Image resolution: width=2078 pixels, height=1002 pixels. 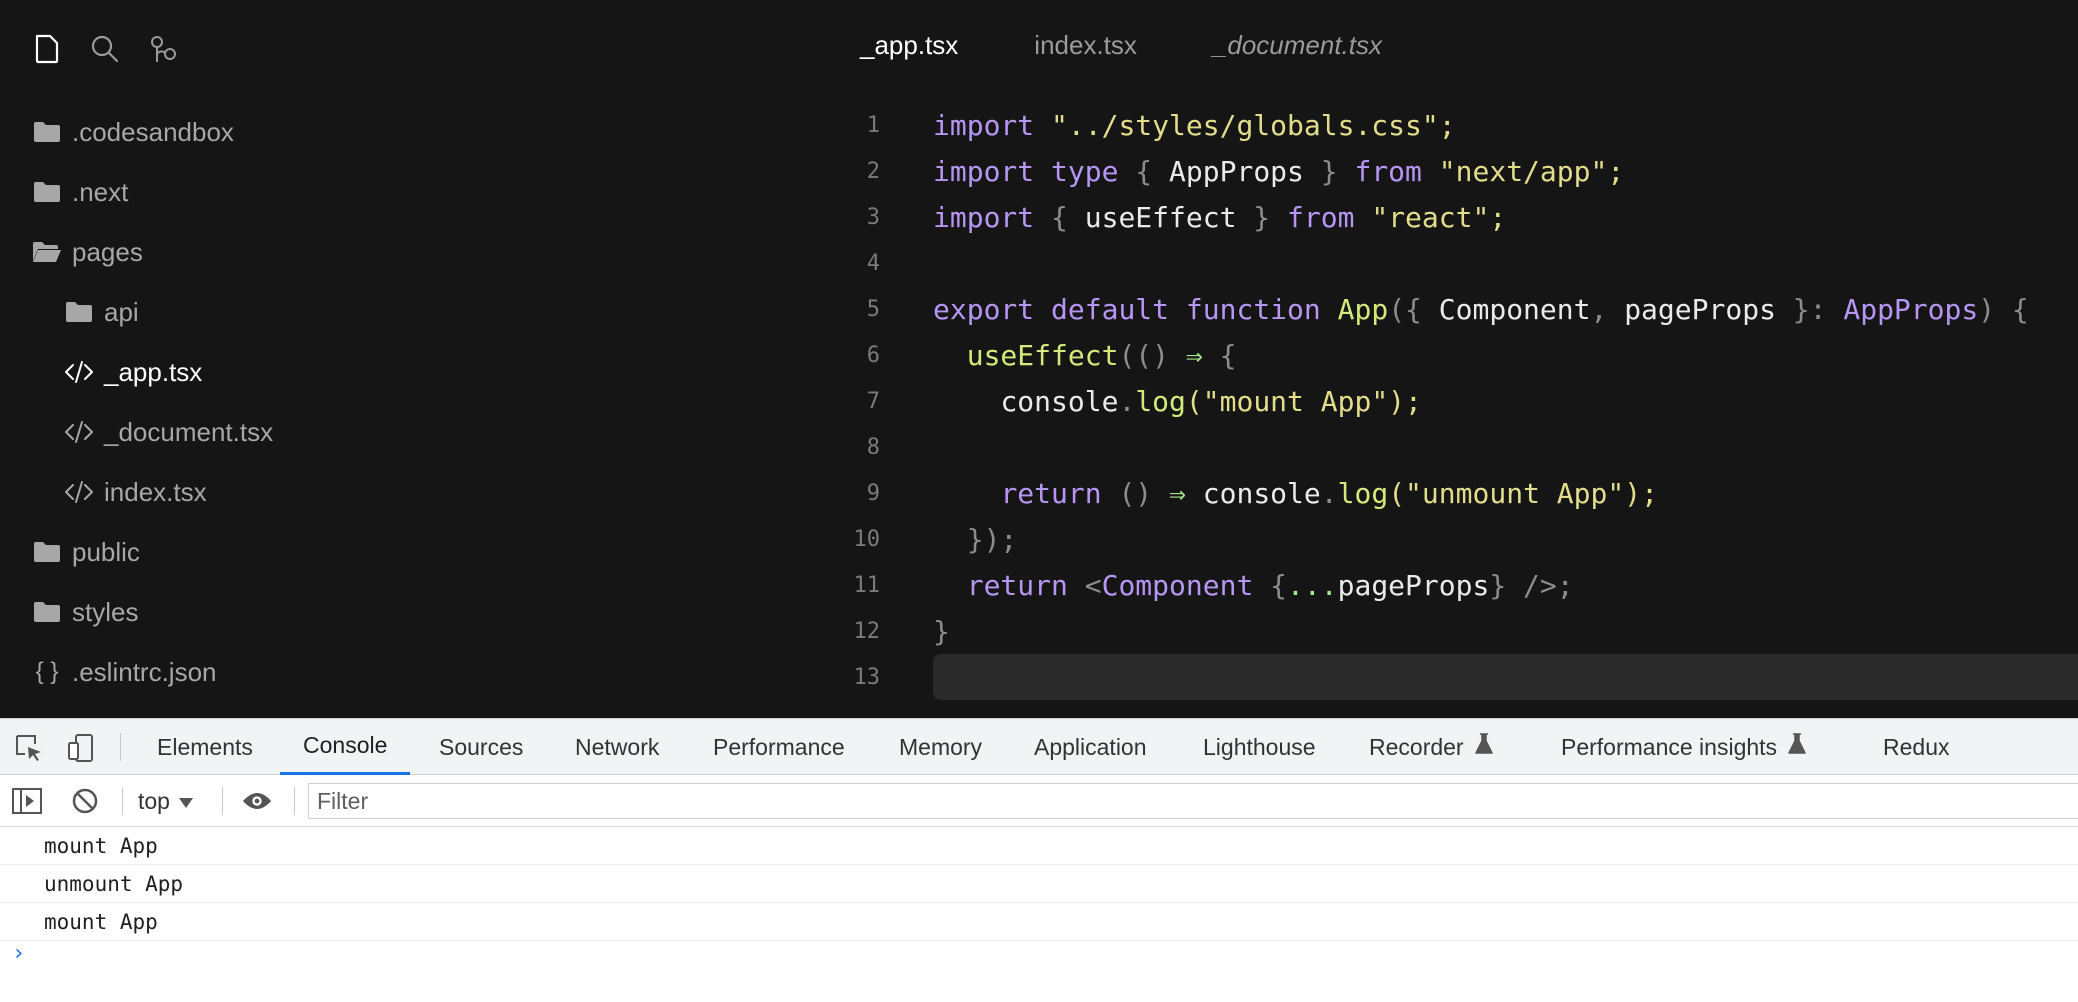 I want to click on chevron-down-icon, so click(x=186, y=801).